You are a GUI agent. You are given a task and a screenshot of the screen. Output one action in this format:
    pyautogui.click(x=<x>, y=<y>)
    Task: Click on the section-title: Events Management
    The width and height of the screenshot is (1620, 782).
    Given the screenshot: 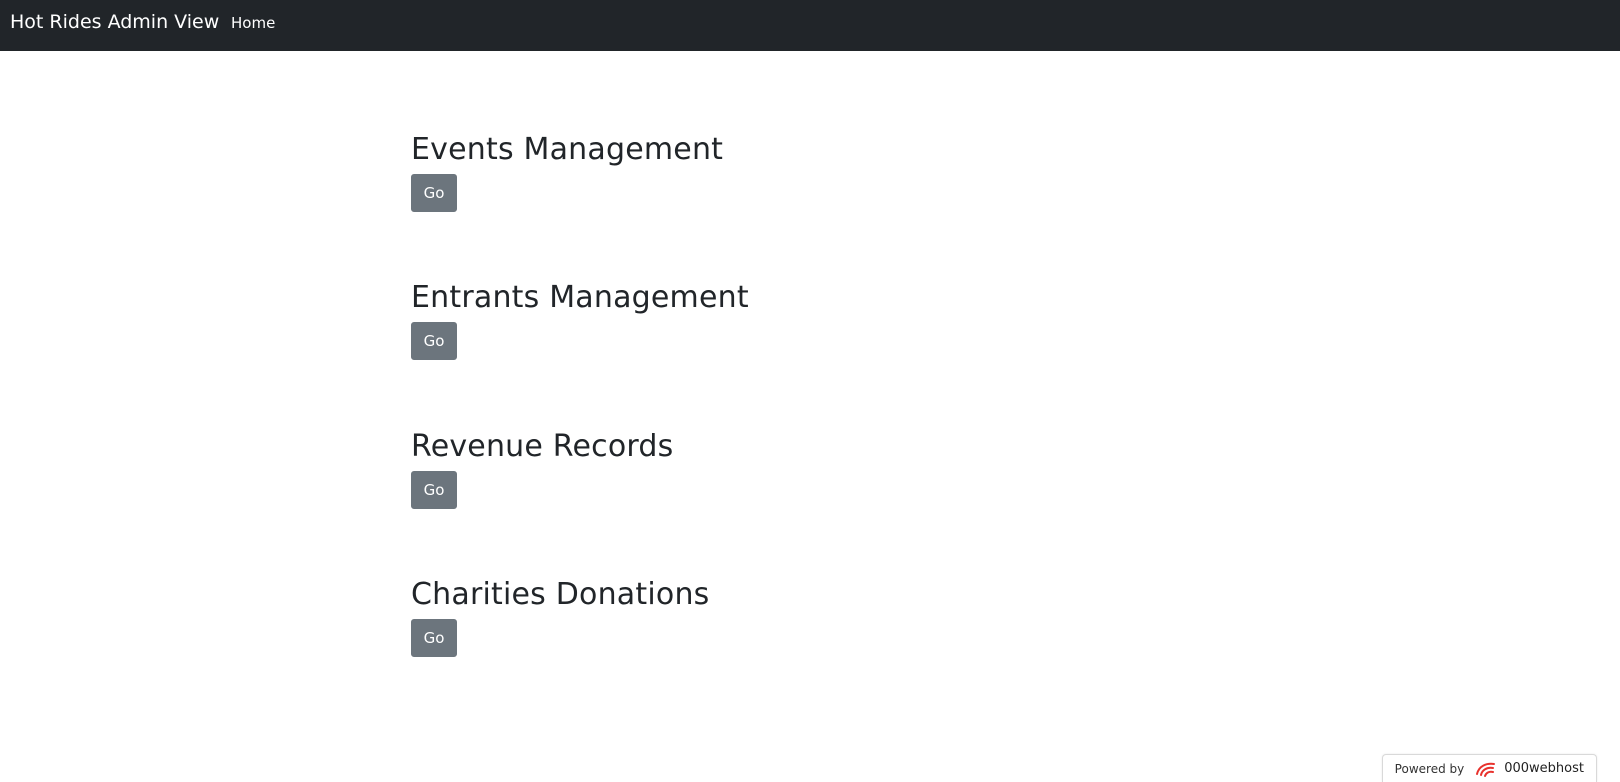 What is the action you would take?
    pyautogui.click(x=567, y=149)
    